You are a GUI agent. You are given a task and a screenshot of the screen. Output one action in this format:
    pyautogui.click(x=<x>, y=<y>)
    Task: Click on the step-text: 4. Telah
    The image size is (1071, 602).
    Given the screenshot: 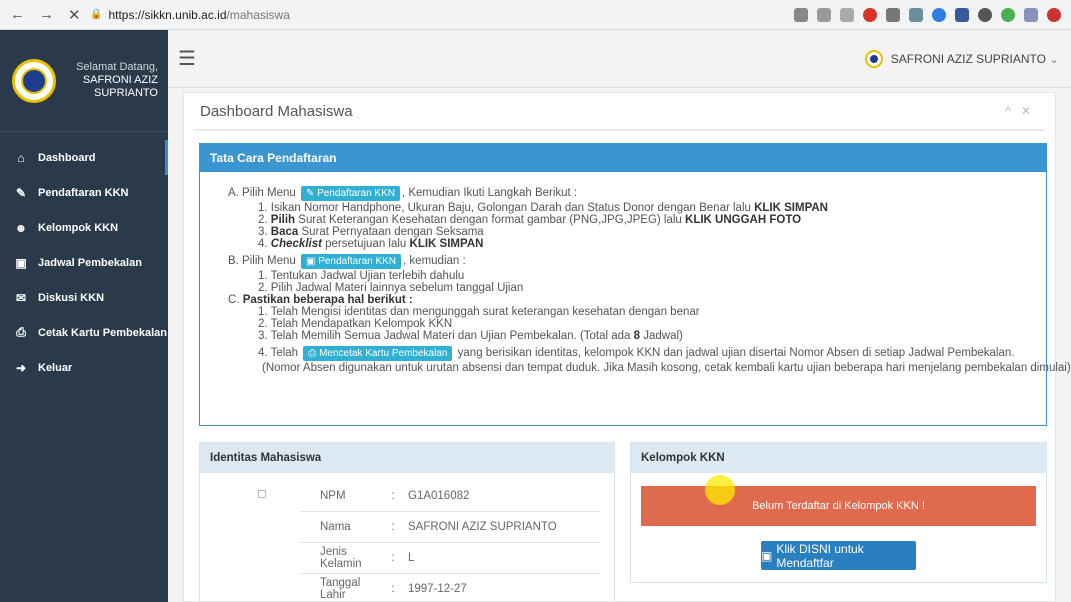 What is the action you would take?
    pyautogui.click(x=278, y=353)
    